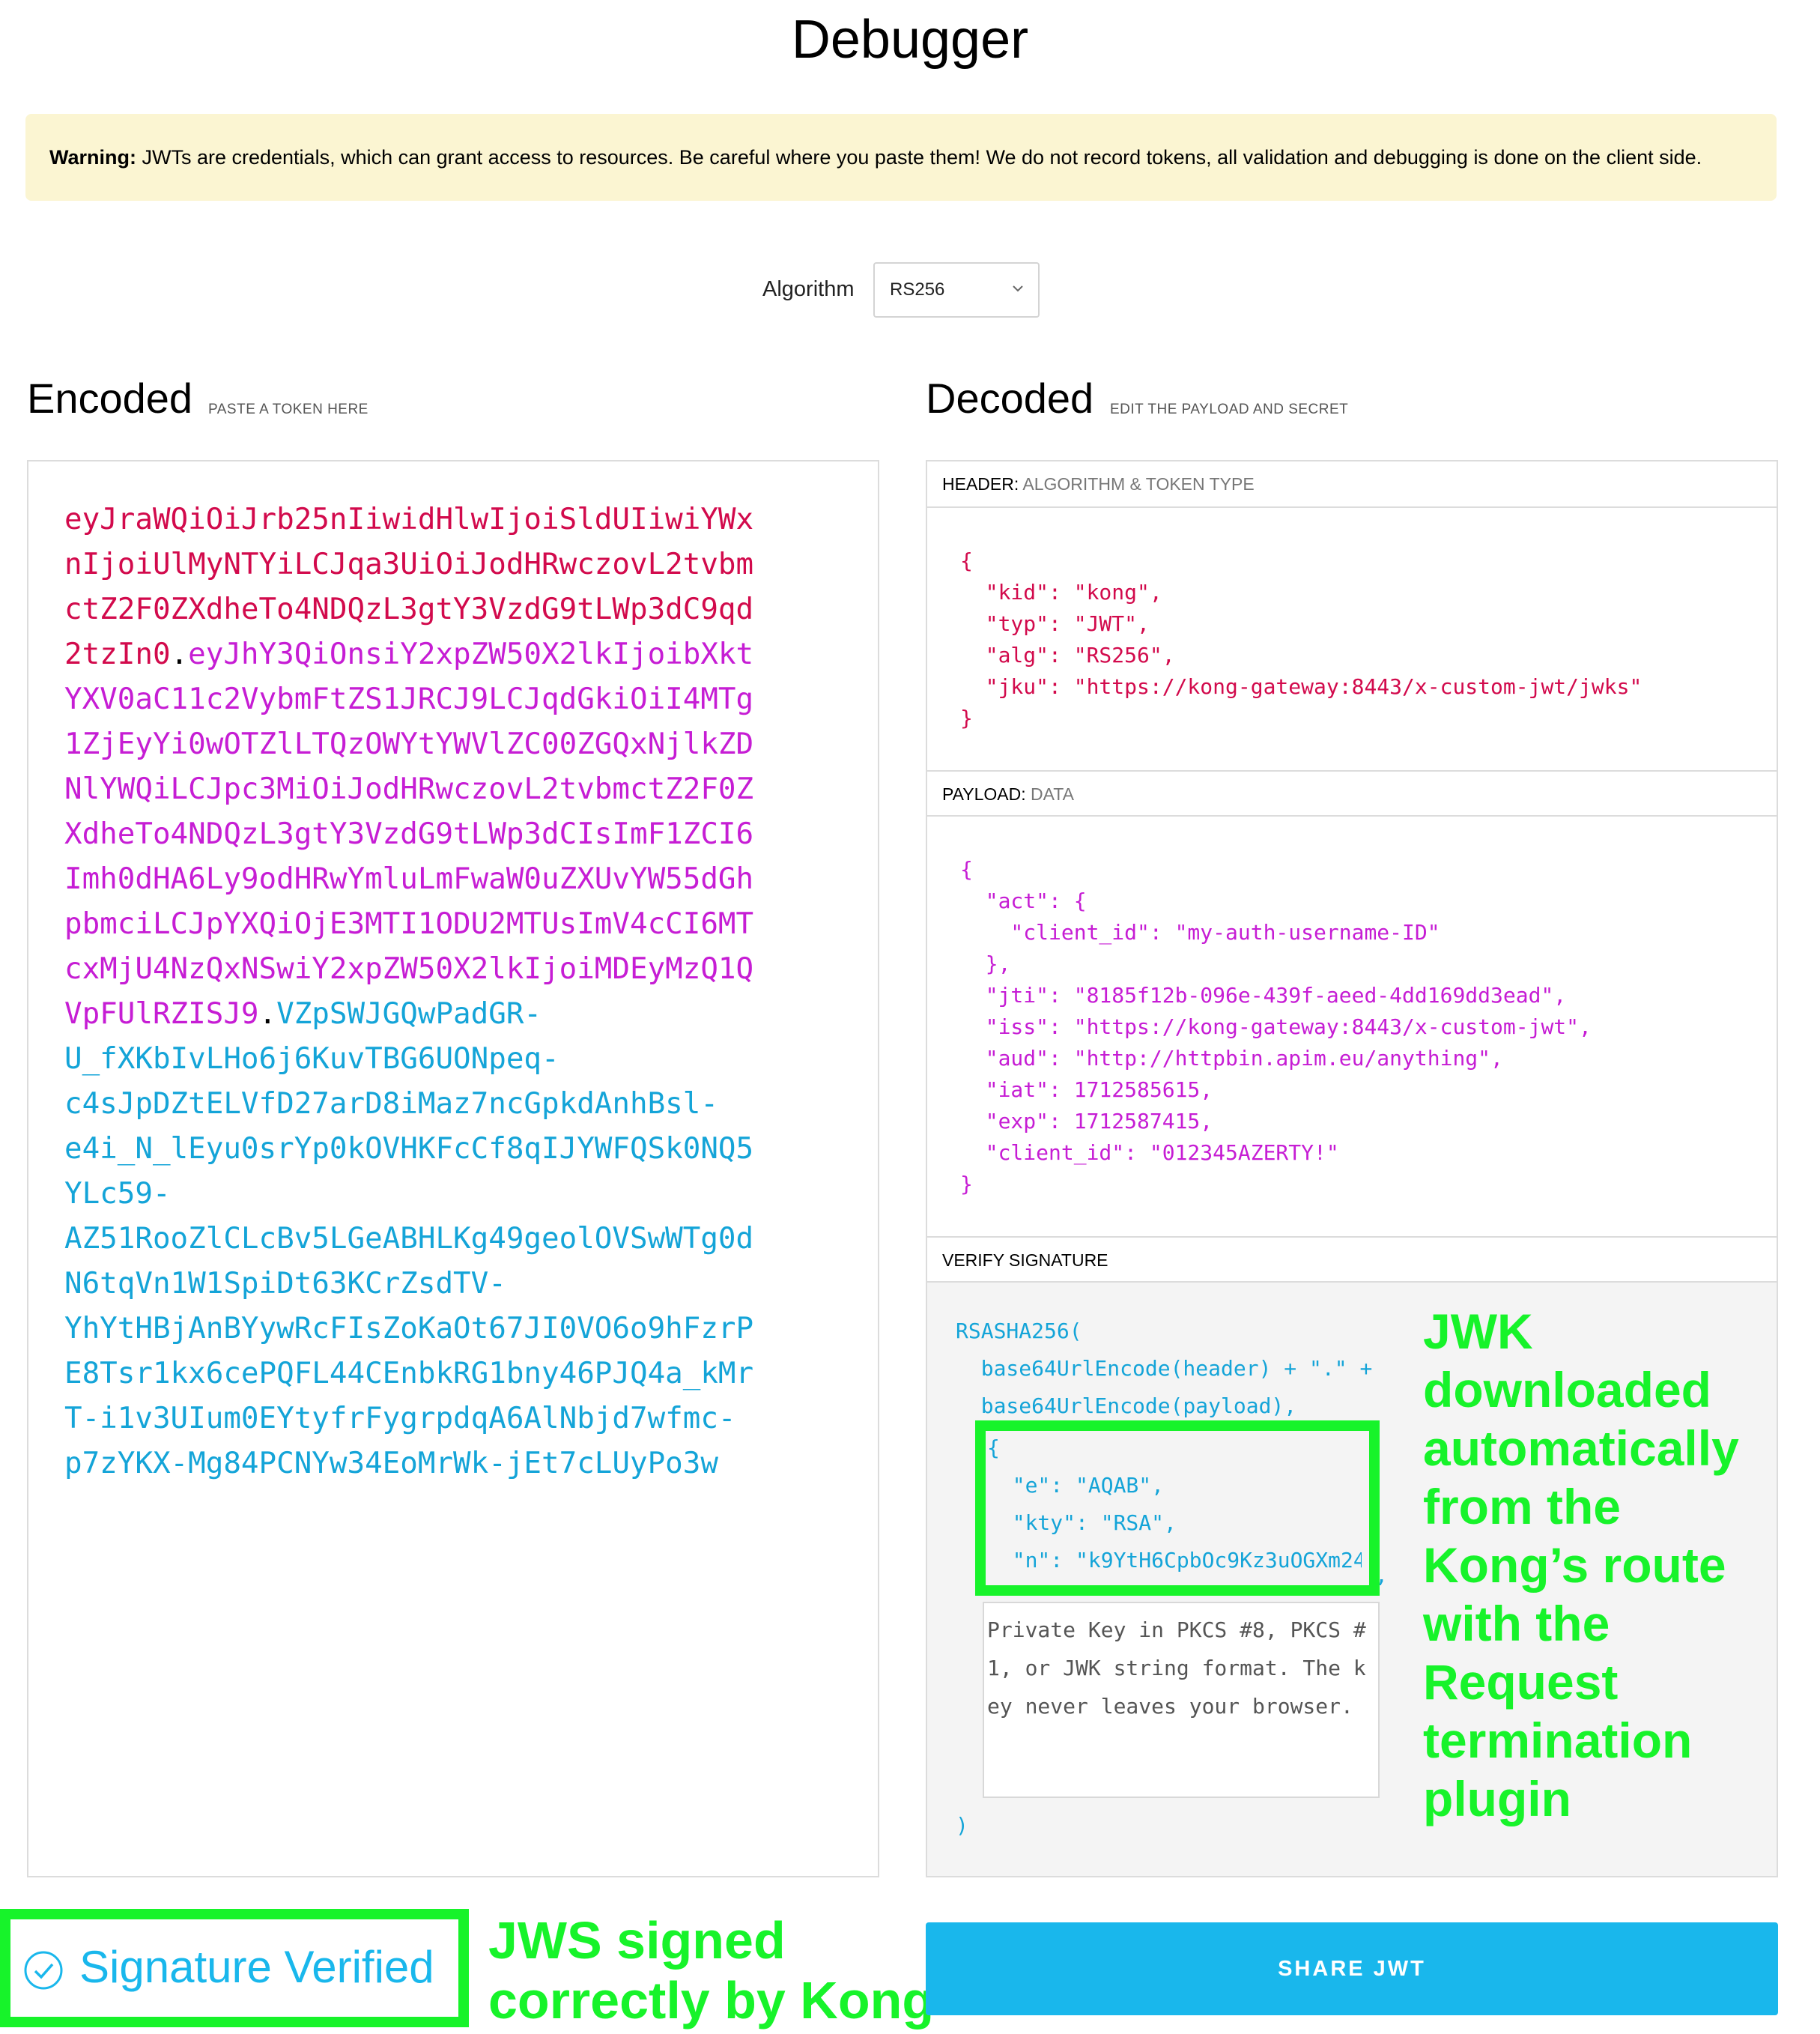  I want to click on token-segment: e4i_N_lEyu0srYp0kOVHKFcCf8qIJYWFQSk0NQ5, so click(409, 1149).